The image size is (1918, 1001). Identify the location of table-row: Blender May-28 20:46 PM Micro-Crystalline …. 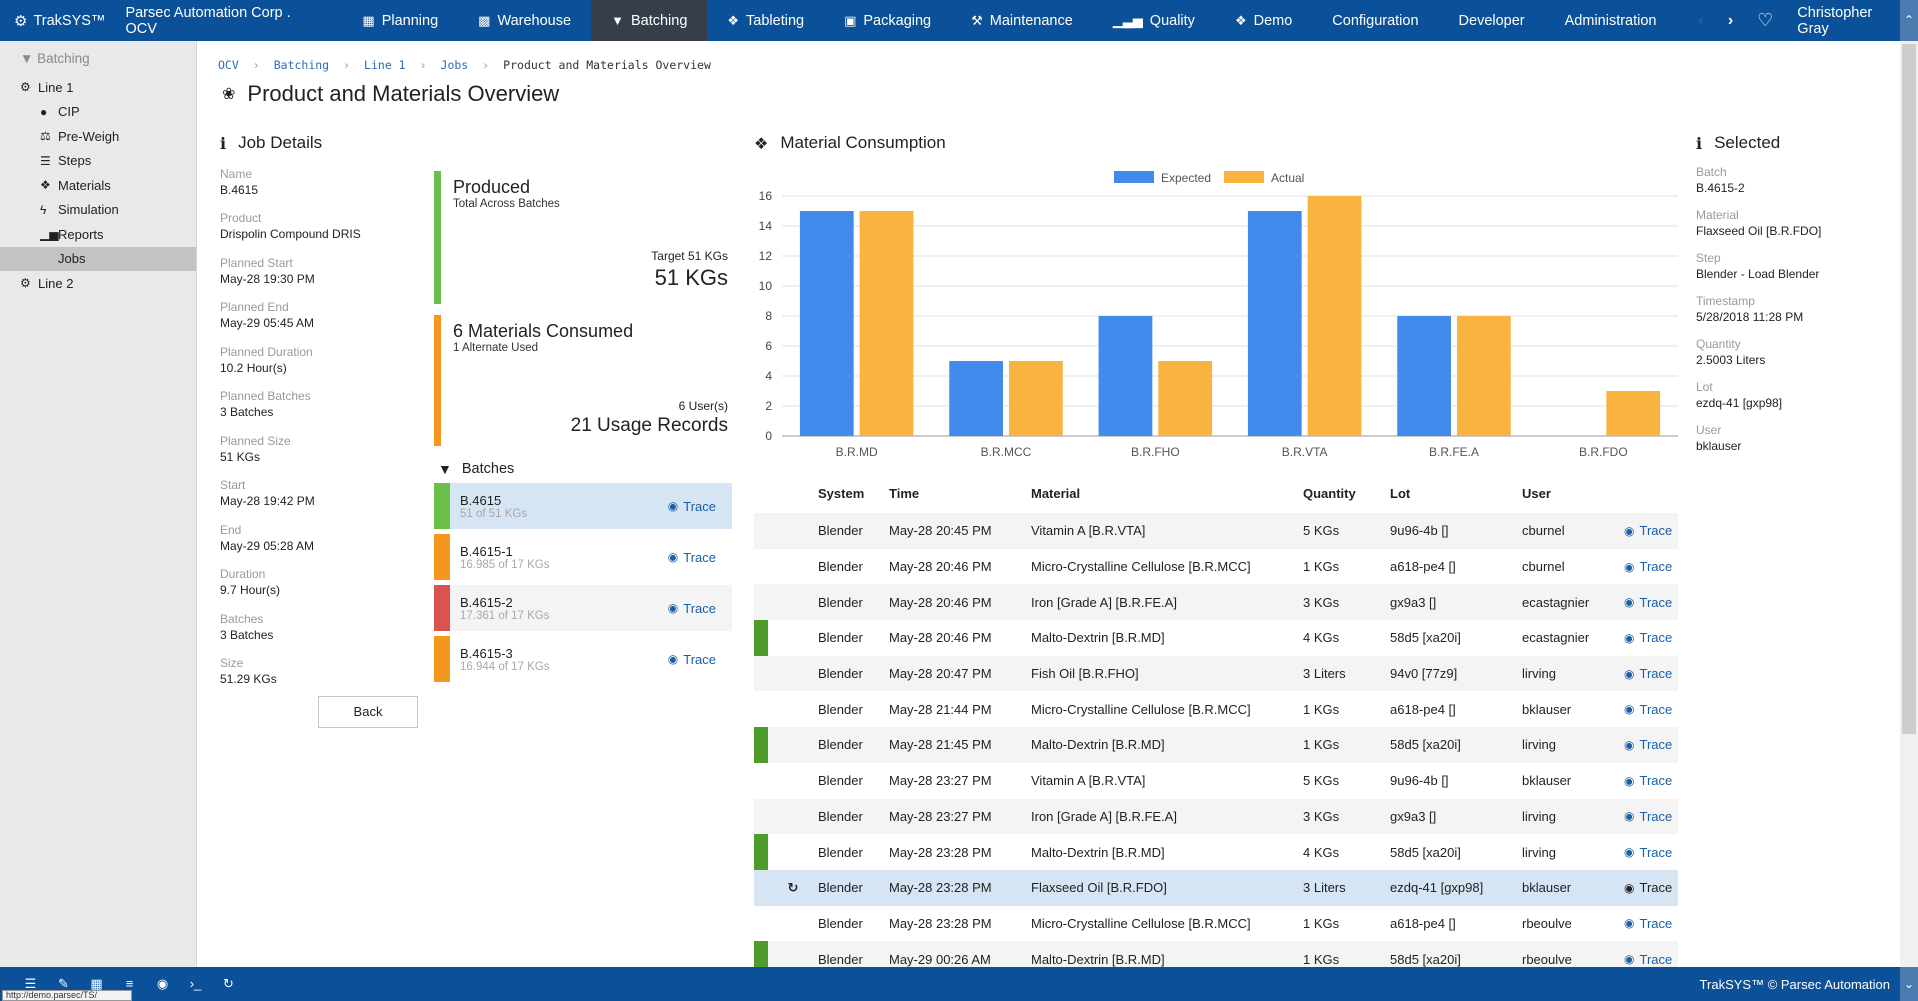
(1216, 567).